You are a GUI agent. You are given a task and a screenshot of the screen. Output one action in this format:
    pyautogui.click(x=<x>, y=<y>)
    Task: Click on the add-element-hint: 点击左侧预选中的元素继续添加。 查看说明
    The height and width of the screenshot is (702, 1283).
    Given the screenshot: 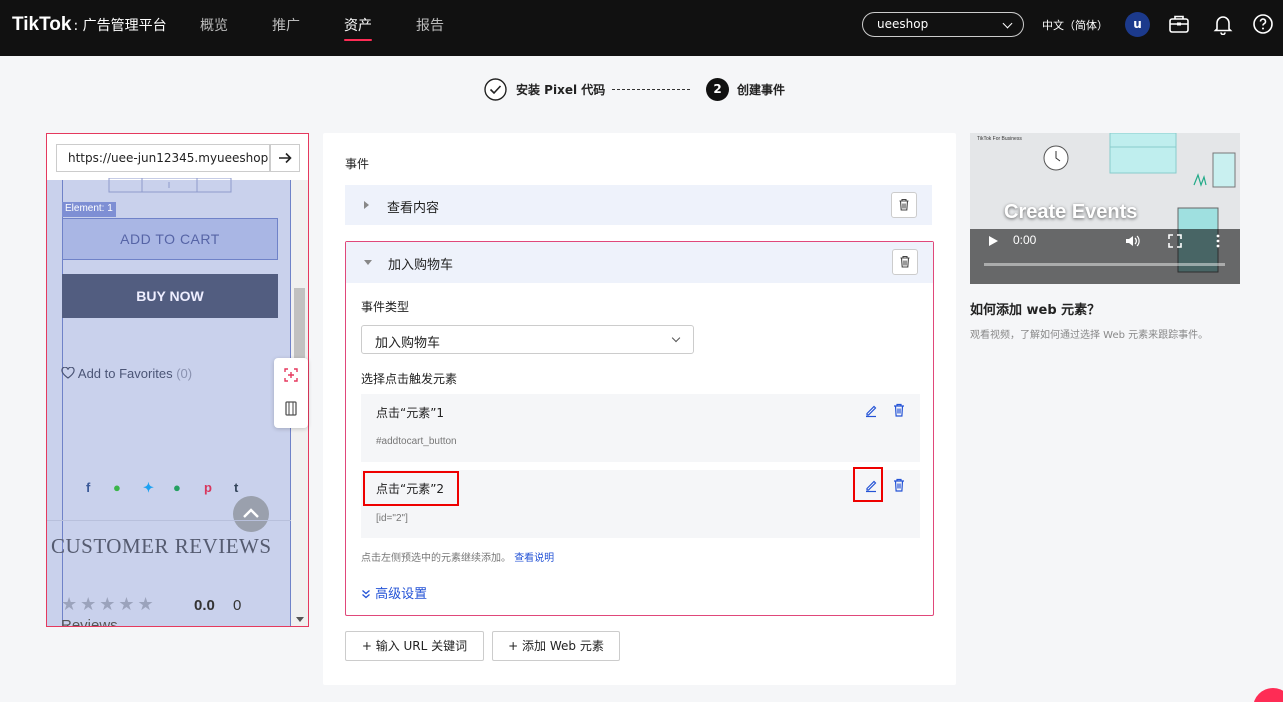 What is the action you would take?
    pyautogui.click(x=457, y=556)
    